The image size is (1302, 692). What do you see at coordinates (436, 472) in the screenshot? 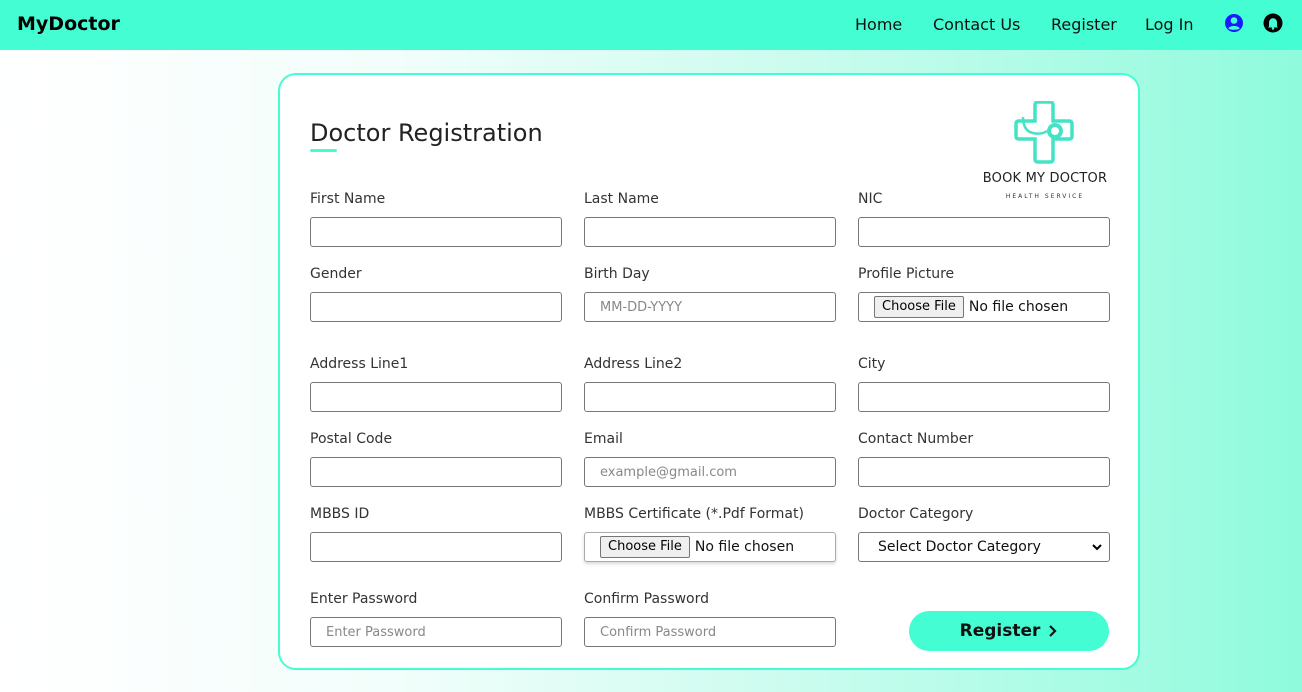
I see `postal-code-field` at bounding box center [436, 472].